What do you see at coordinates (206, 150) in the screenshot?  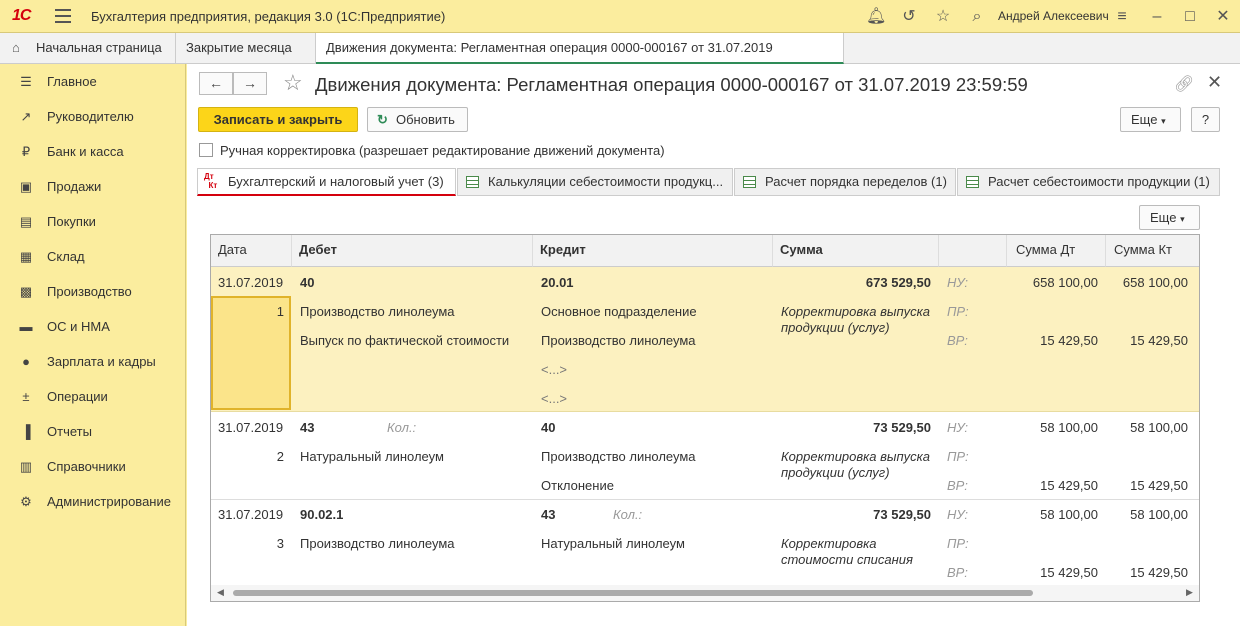 I see `manual-correction-checkbox` at bounding box center [206, 150].